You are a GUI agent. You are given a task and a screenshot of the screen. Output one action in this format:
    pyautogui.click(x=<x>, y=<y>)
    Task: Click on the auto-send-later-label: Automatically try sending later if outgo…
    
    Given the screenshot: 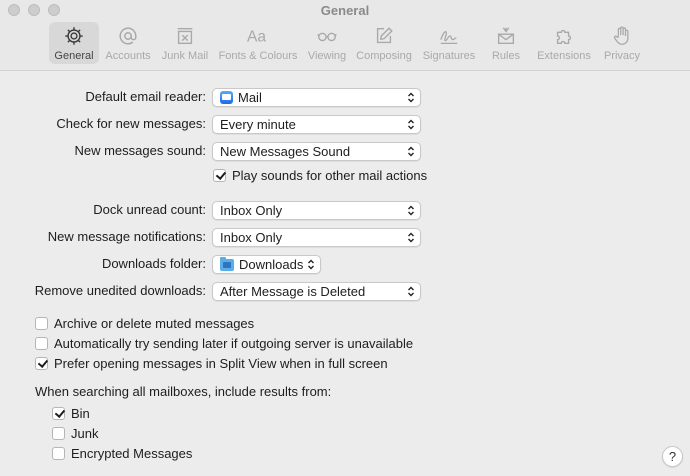 What is the action you would take?
    pyautogui.click(x=234, y=343)
    